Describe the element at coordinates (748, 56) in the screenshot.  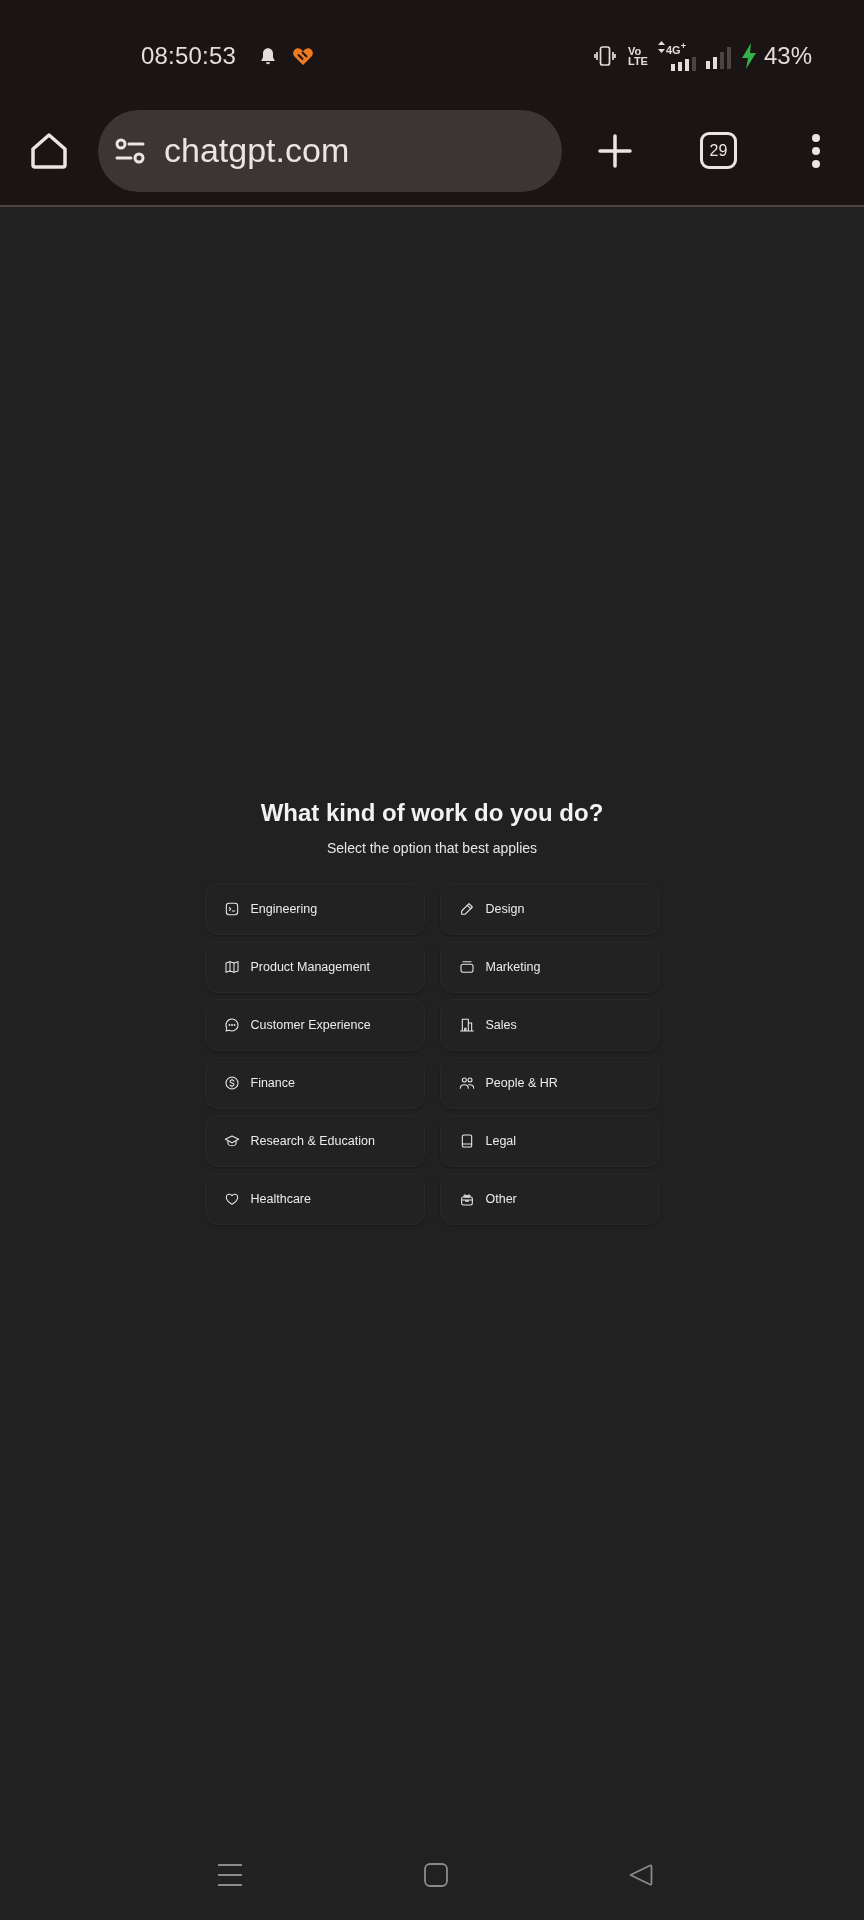
I see `charging-icon` at that location.